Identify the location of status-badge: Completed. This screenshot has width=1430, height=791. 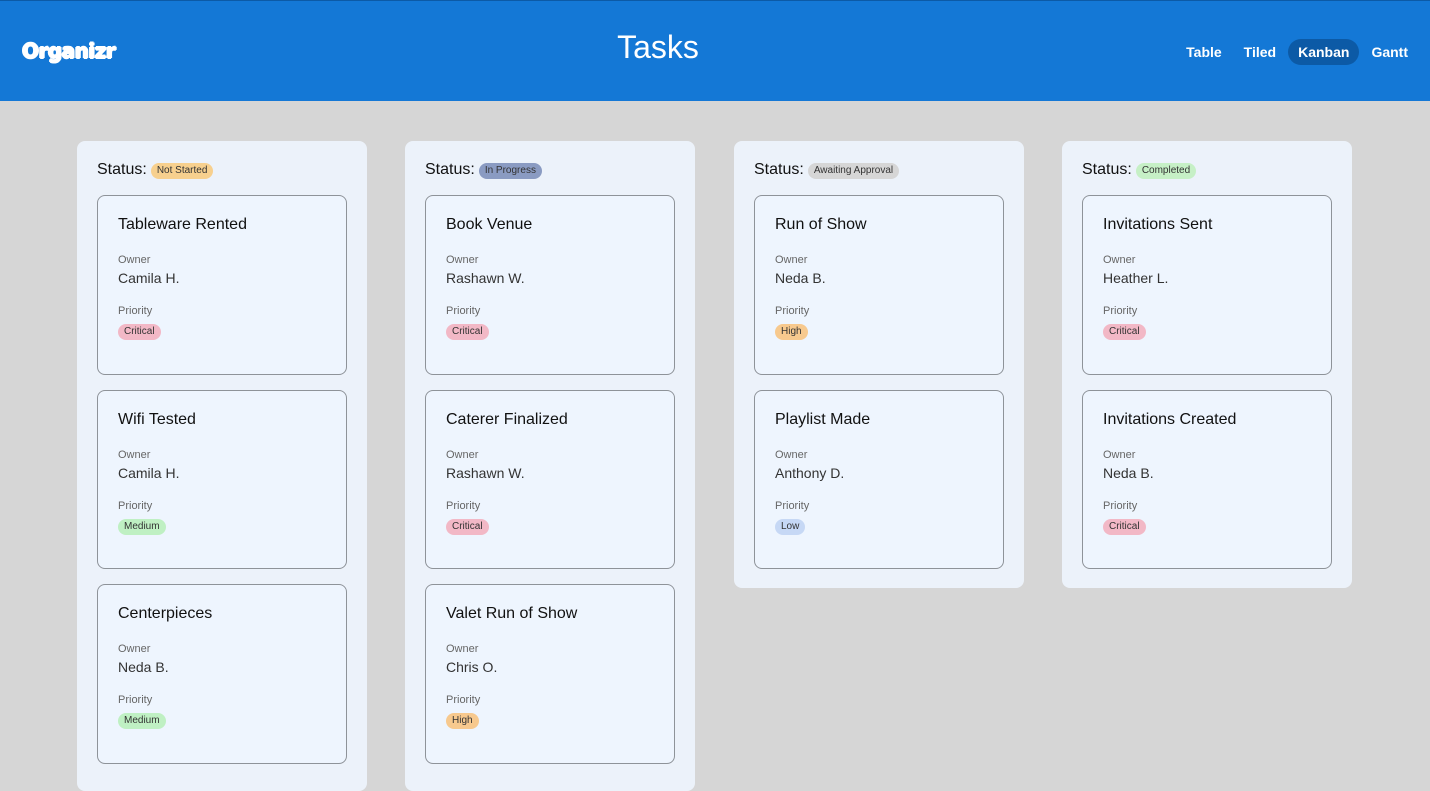
(1166, 171).